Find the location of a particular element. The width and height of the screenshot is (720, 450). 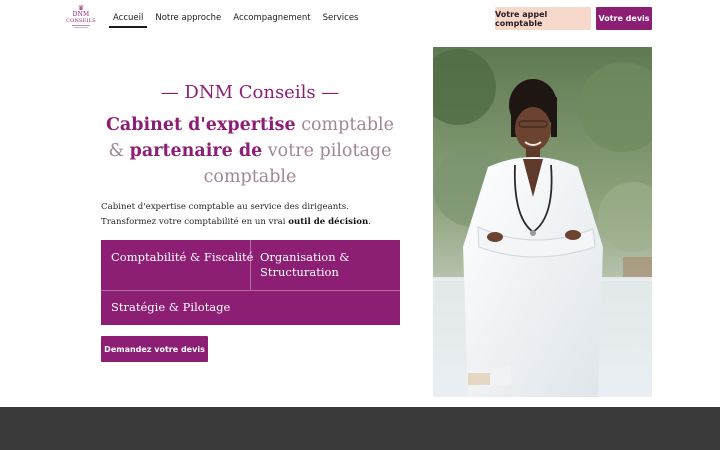

nav-item-notre-approche: Notre approche is located at coordinates (188, 18).